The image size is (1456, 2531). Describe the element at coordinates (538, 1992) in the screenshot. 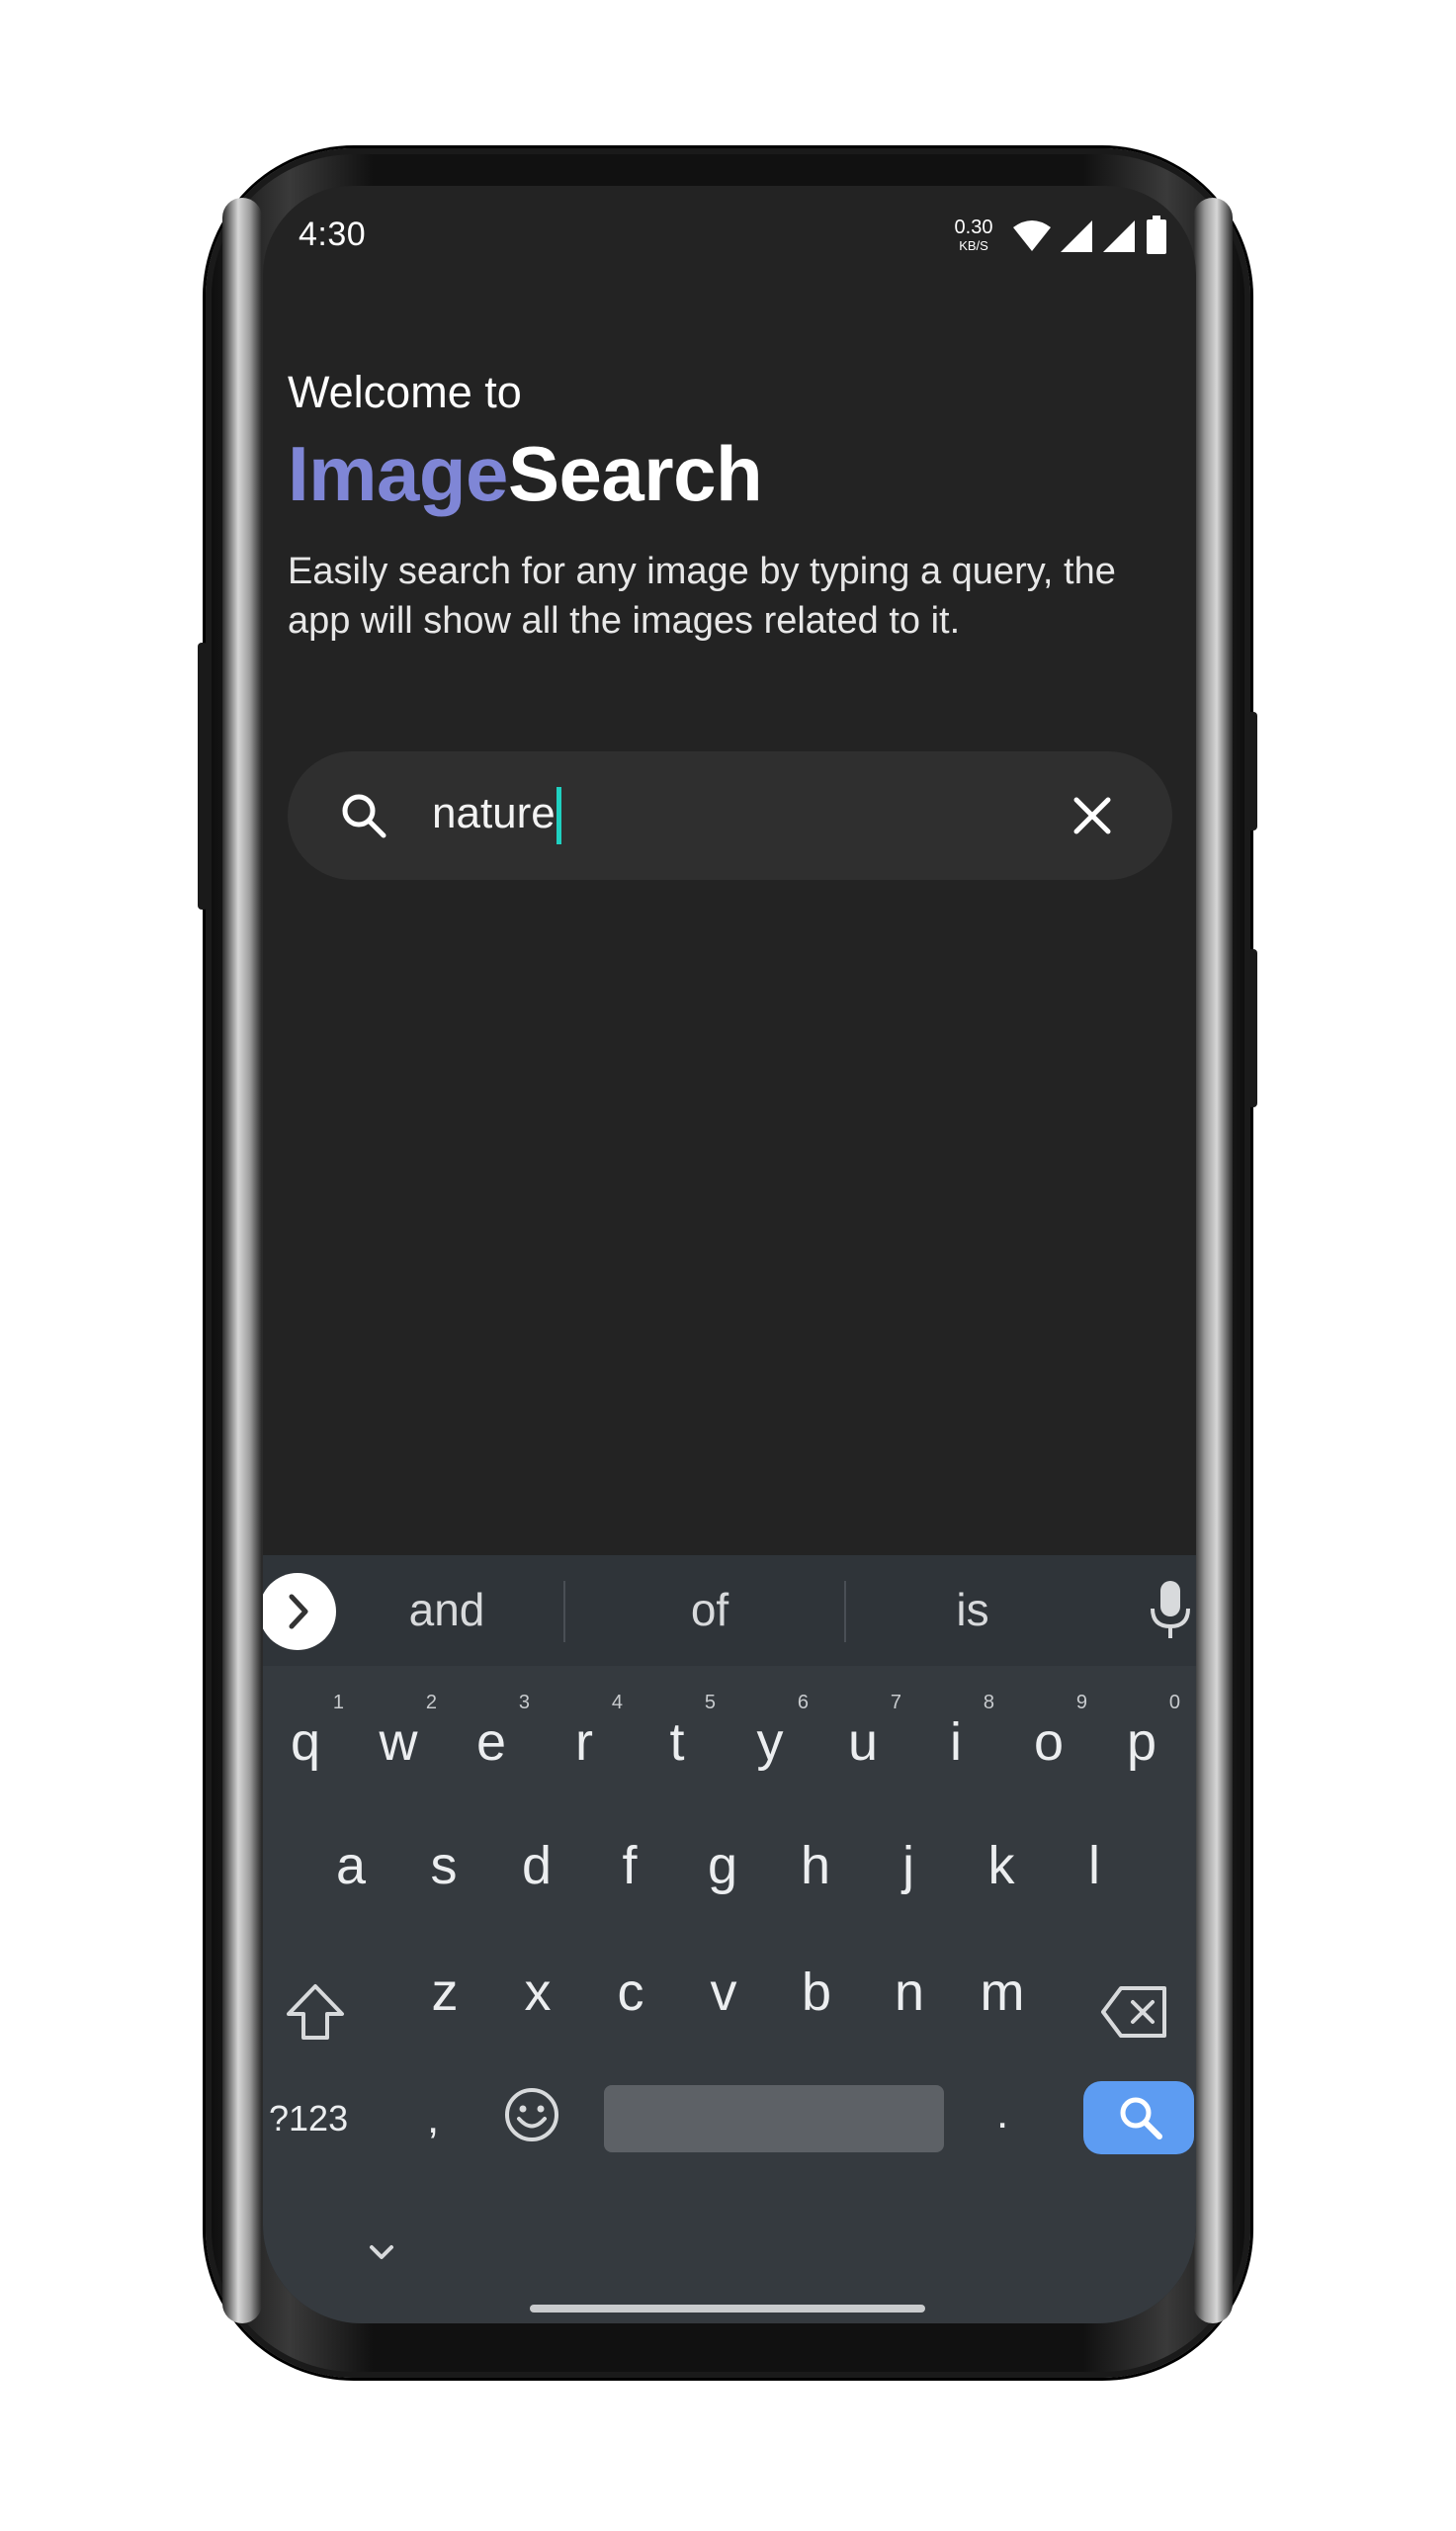

I see `key-label: x` at that location.